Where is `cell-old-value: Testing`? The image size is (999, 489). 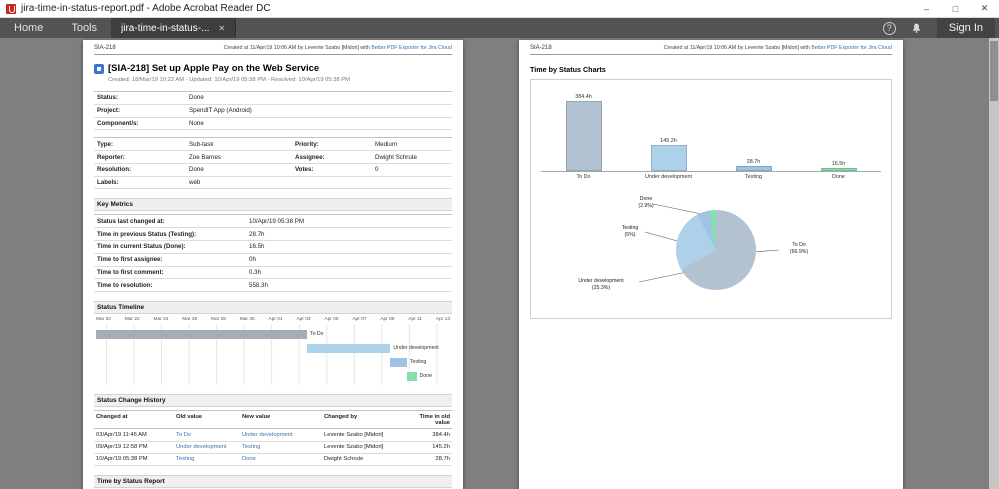 cell-old-value: Testing is located at coordinates (207, 459).